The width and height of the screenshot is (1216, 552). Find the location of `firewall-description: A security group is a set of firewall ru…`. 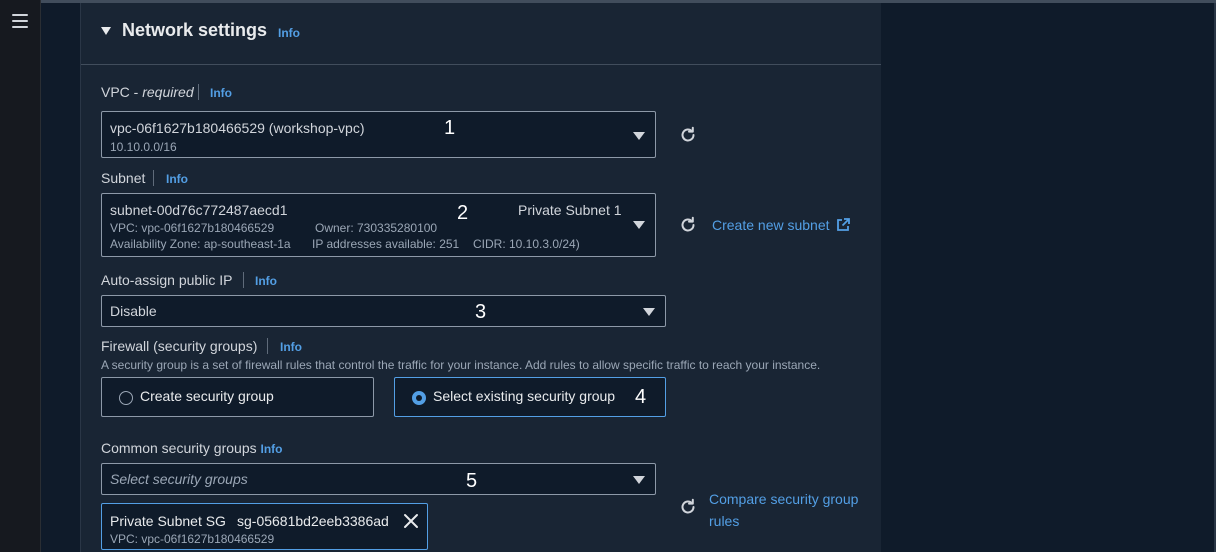

firewall-description: A security group is a set of firewall ru… is located at coordinates (461, 365).